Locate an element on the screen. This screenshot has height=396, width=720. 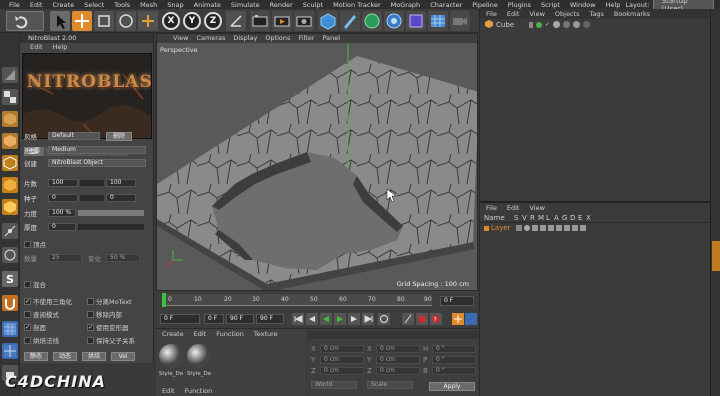
add-icon is located at coordinates (148, 21).